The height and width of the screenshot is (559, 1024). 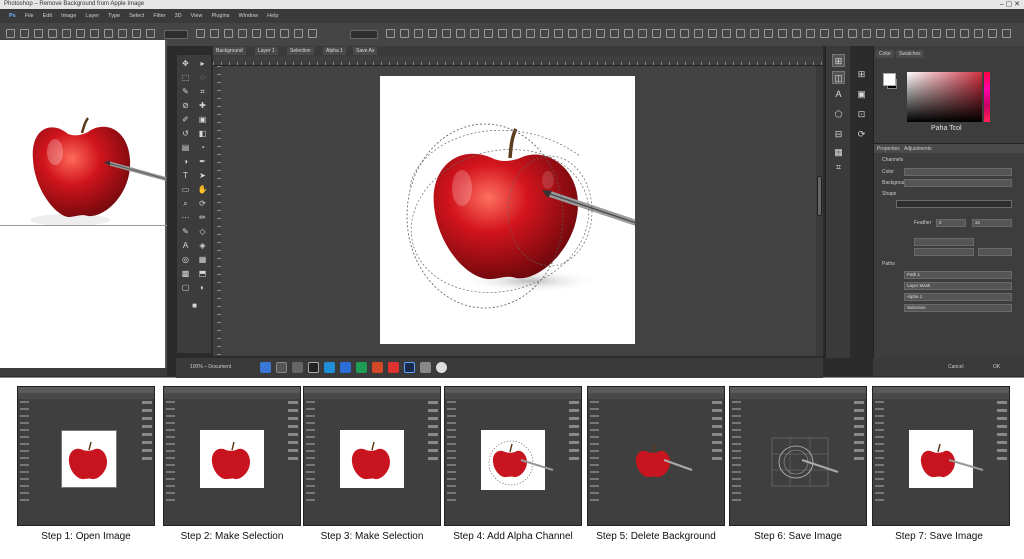 I want to click on path-select-icon: ➤, so click(x=202, y=175).